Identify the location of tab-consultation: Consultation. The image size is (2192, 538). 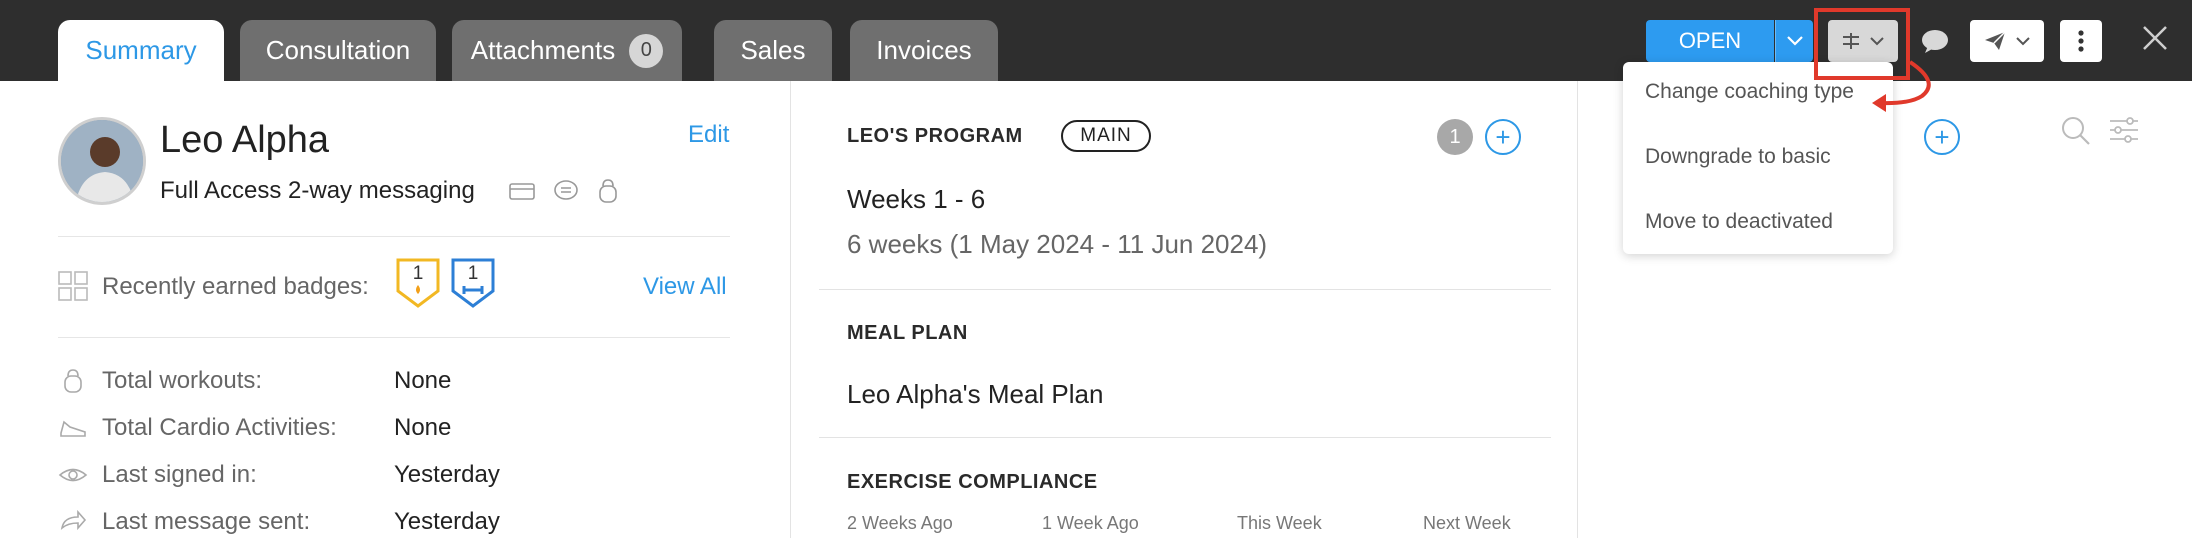
(338, 50).